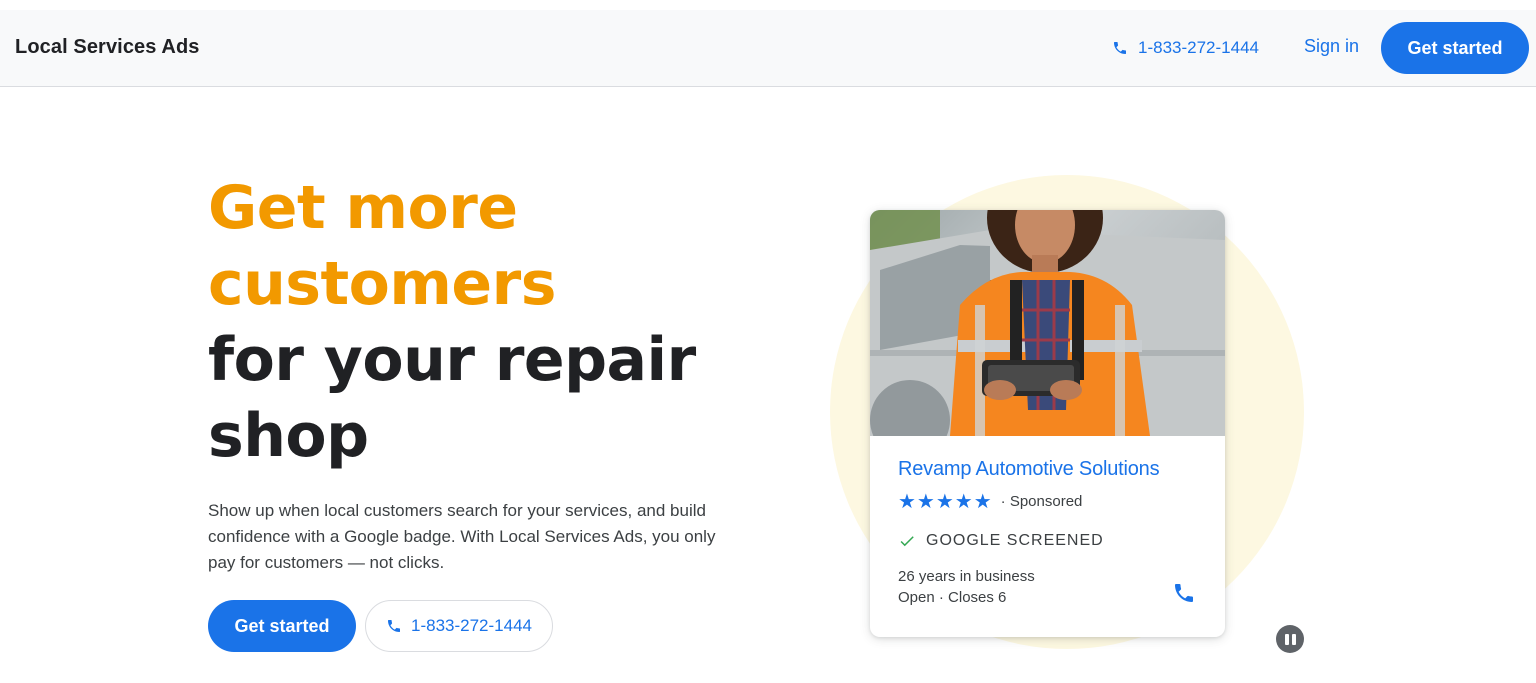 The height and width of the screenshot is (683, 1536). What do you see at coordinates (1290, 639) in the screenshot?
I see `pause-animation-button` at bounding box center [1290, 639].